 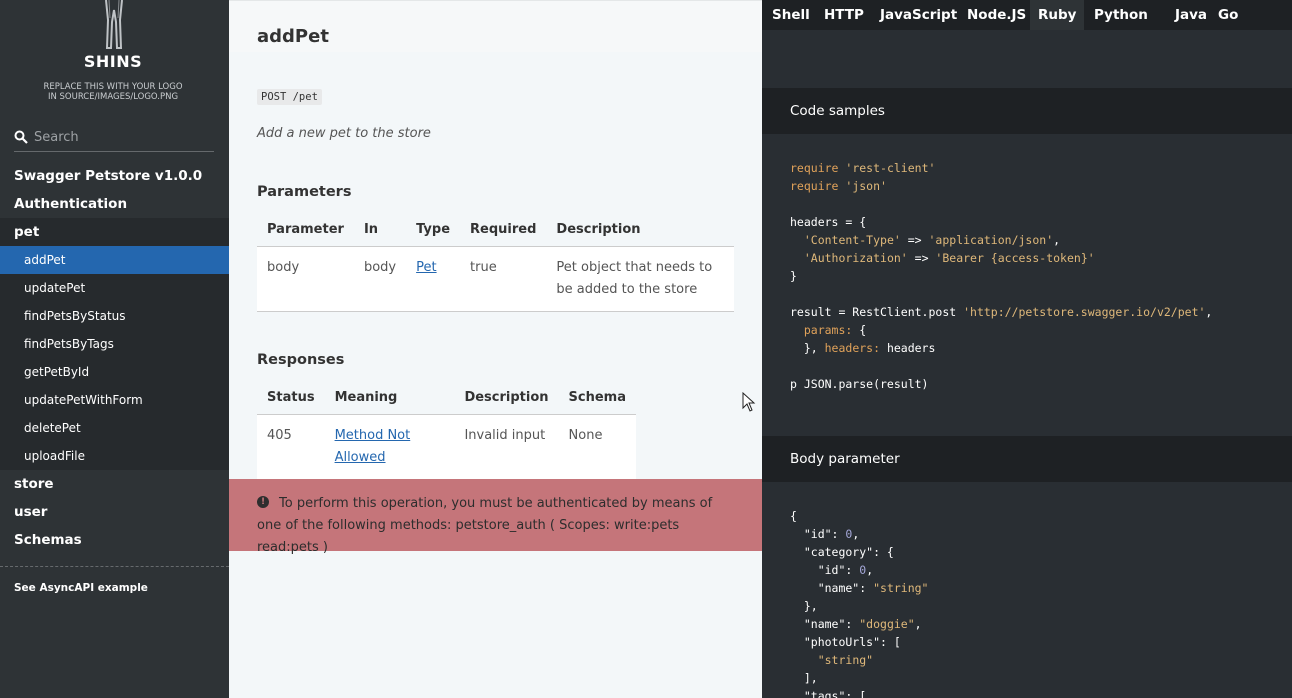 What do you see at coordinates (597, 447) in the screenshot?
I see `schema-cell: None` at bounding box center [597, 447].